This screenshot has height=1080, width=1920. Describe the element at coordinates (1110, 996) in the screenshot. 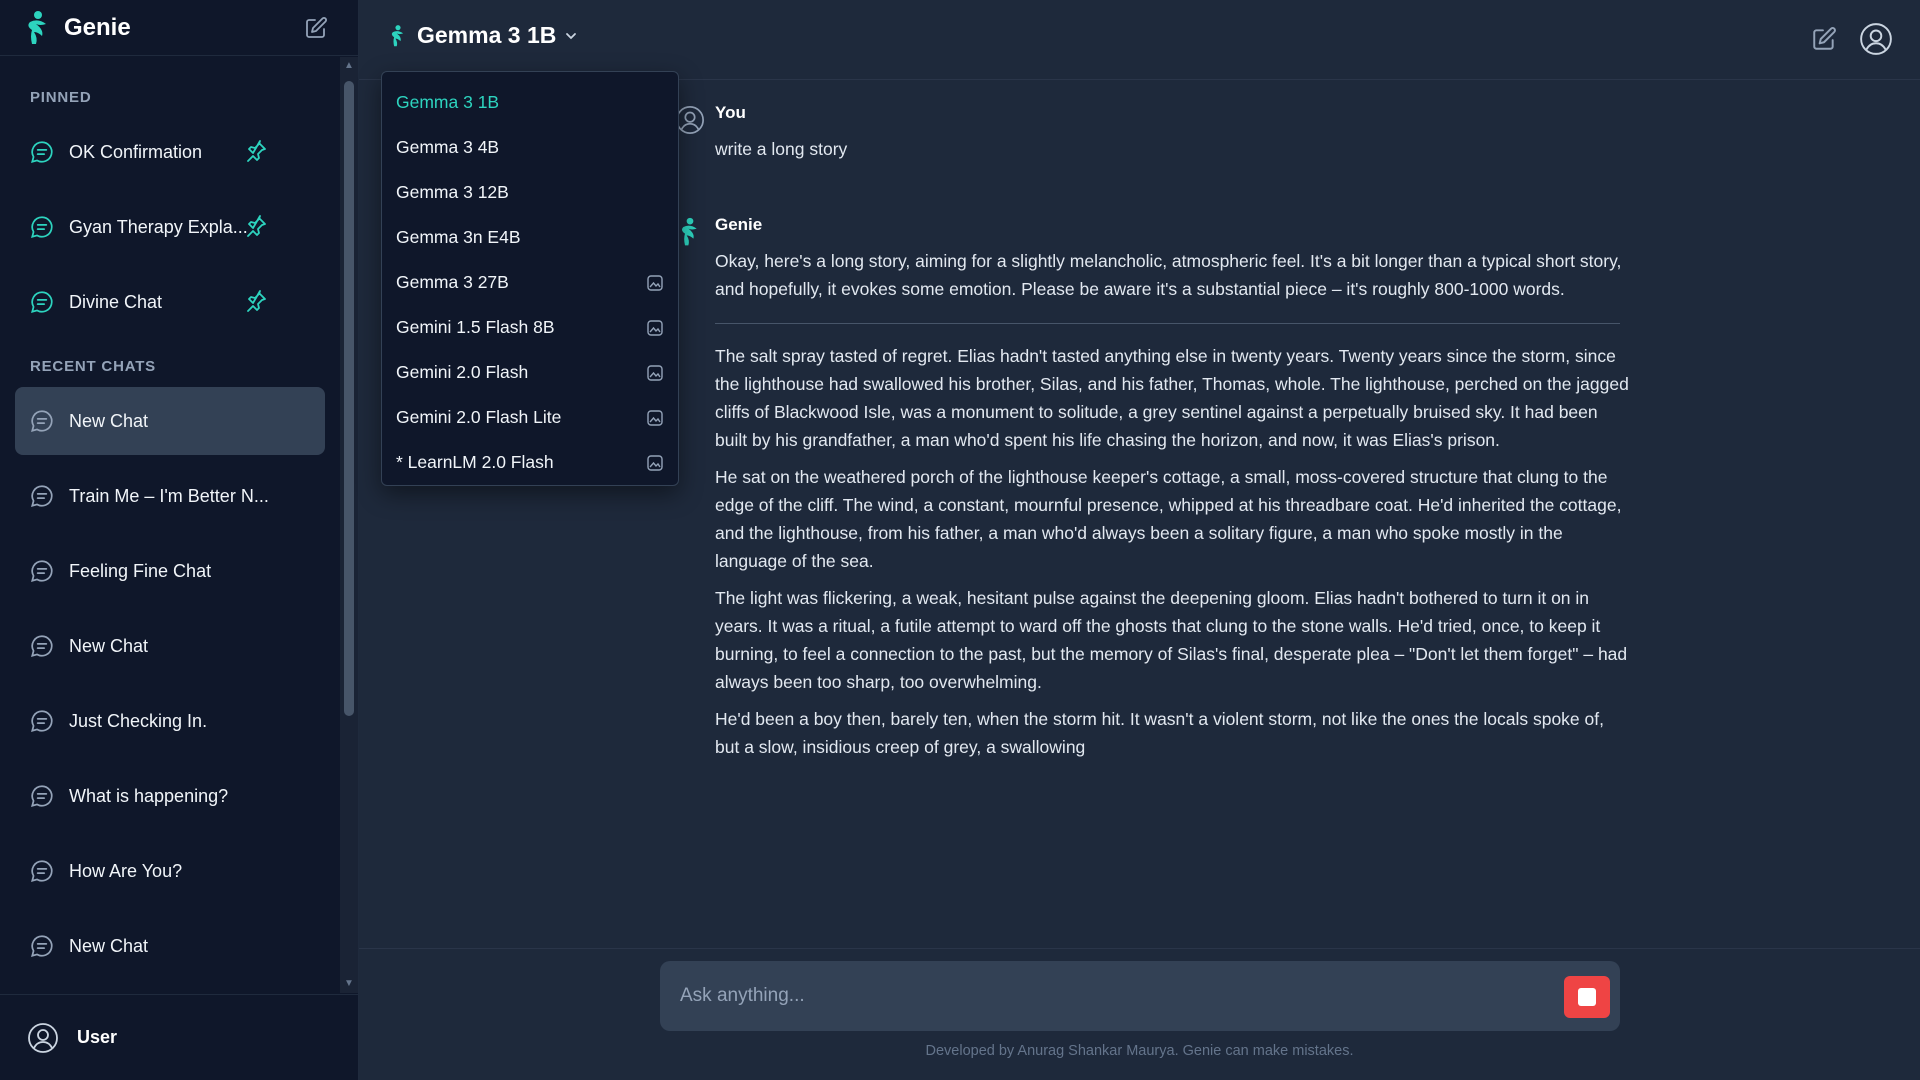

I see `message-input` at that location.